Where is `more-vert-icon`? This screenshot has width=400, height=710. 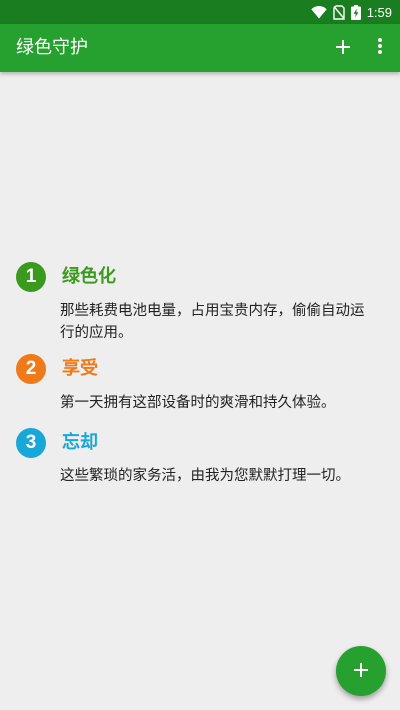
more-vert-icon is located at coordinates (380, 48).